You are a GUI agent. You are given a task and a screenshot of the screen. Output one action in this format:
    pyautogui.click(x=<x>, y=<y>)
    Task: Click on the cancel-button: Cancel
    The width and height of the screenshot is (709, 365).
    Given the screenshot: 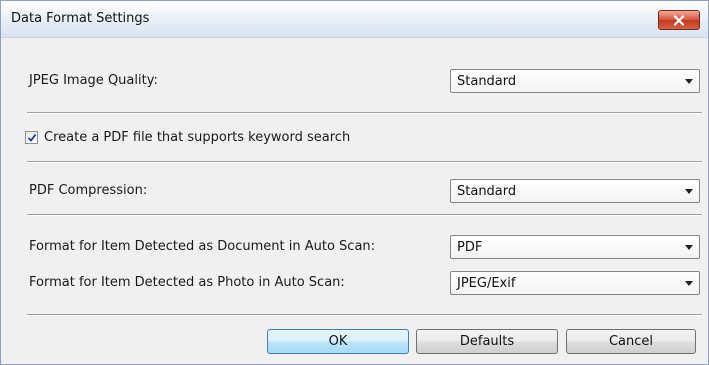 What is the action you would take?
    pyautogui.click(x=631, y=341)
    